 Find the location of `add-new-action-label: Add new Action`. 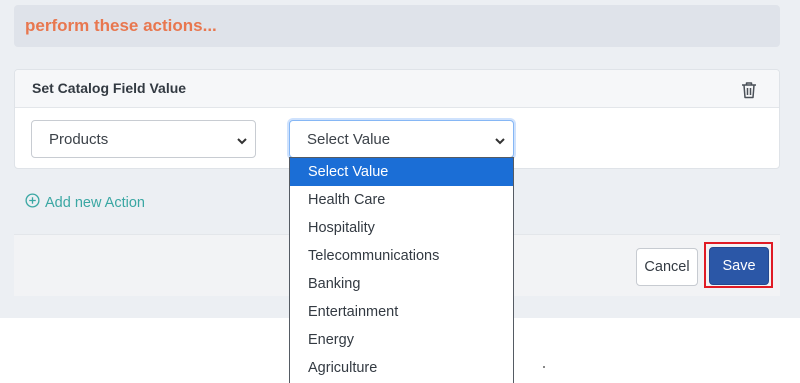

add-new-action-label: Add new Action is located at coordinates (95, 202).